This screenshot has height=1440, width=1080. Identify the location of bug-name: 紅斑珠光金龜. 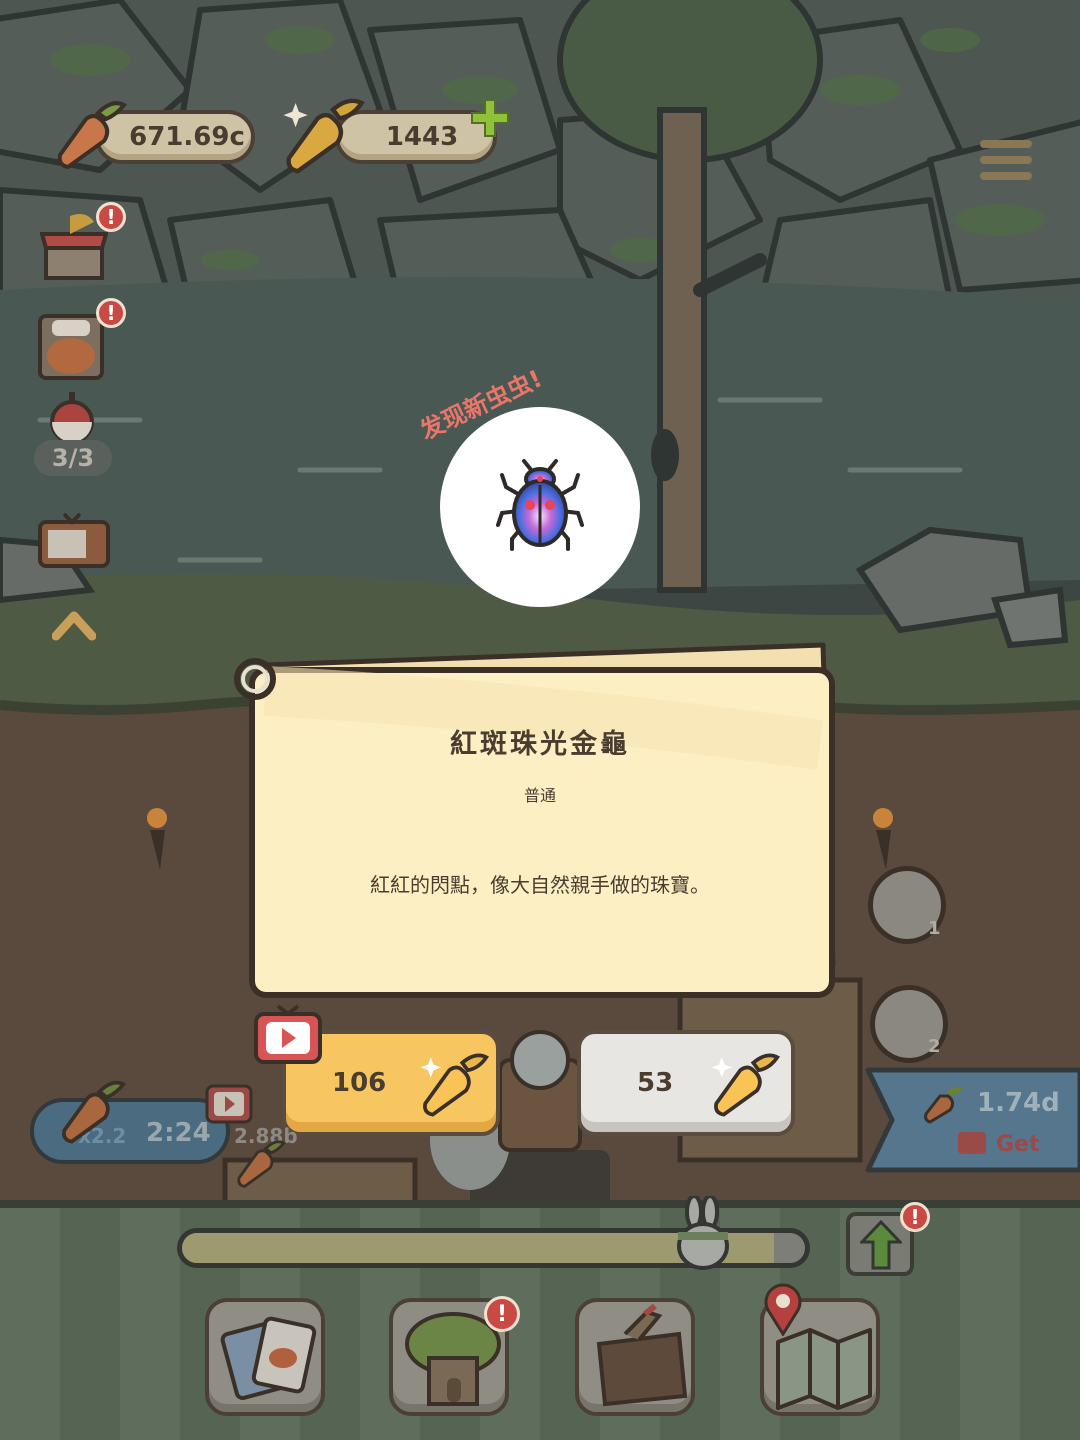
(540, 744).